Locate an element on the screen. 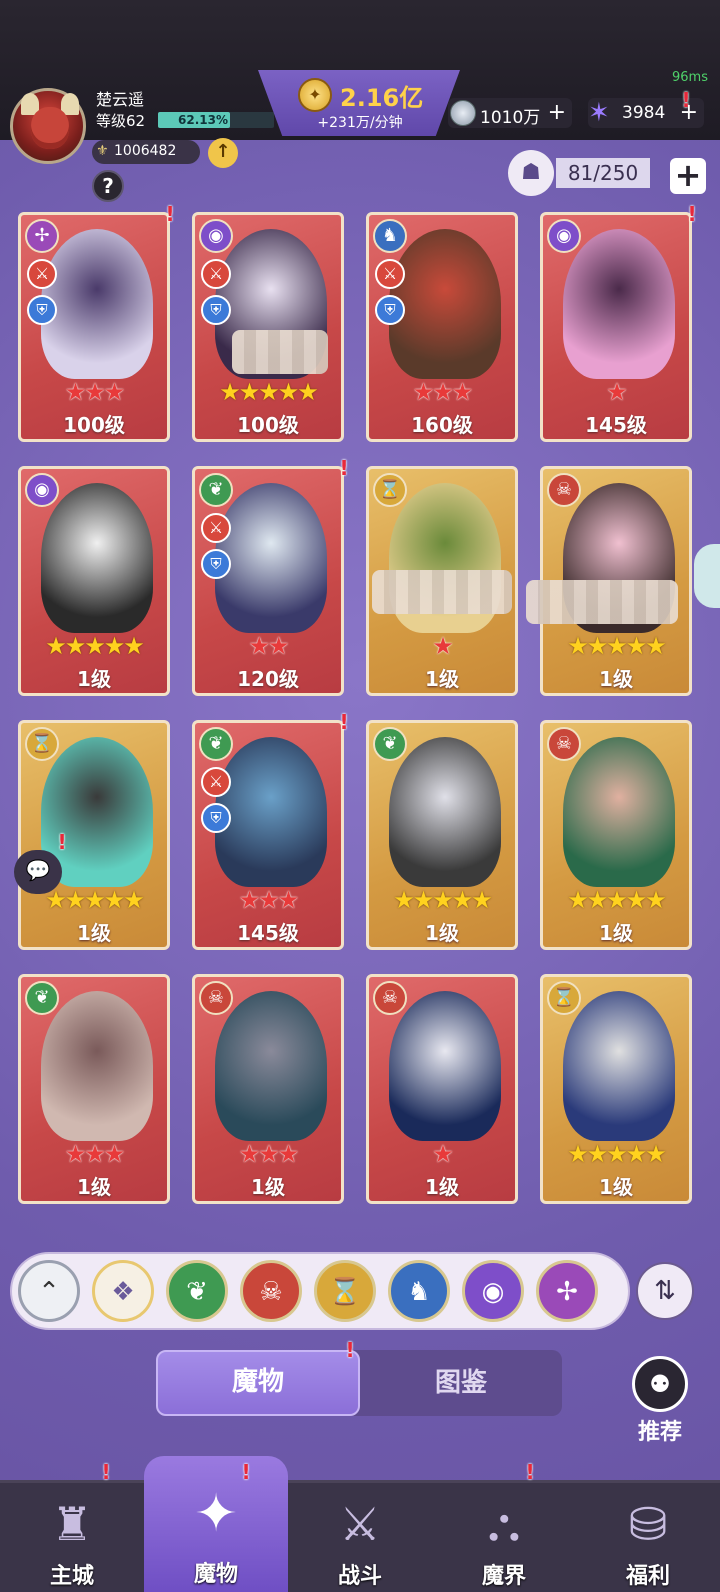  monster-card: ❦ ★★★★★ 1级 is located at coordinates (442, 835).